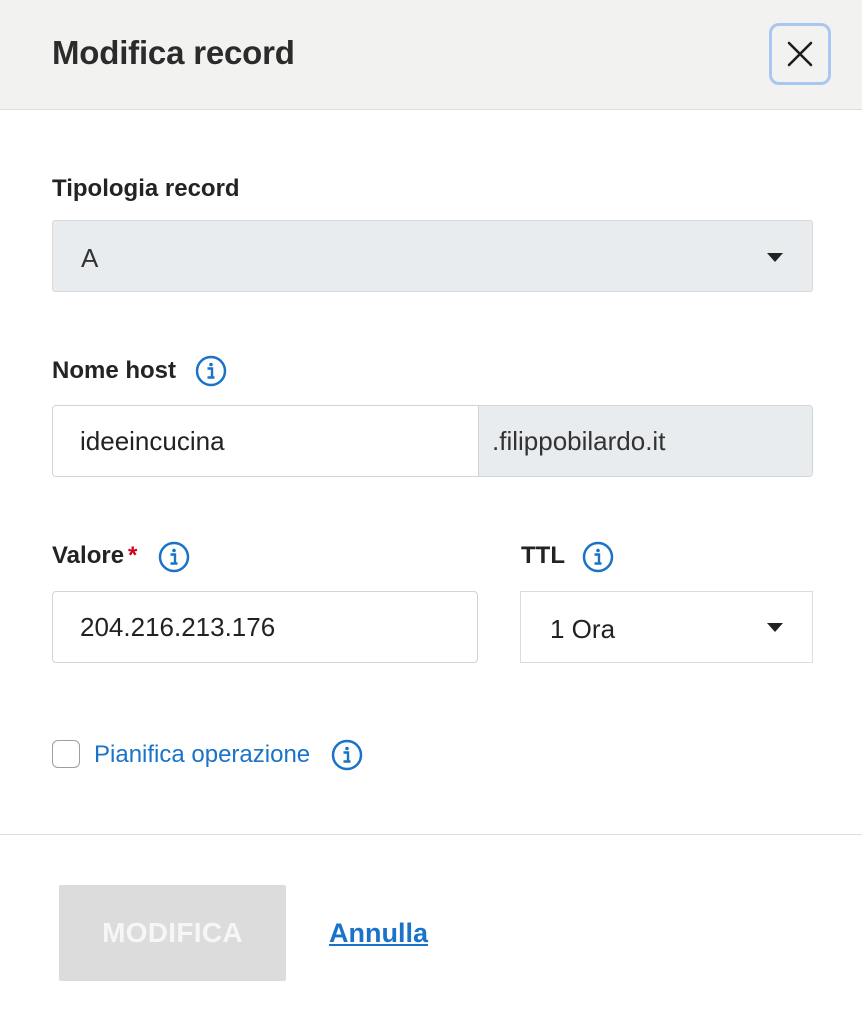 This screenshot has width=862, height=1011. I want to click on ttl-value: 1 Ora, so click(583, 629).